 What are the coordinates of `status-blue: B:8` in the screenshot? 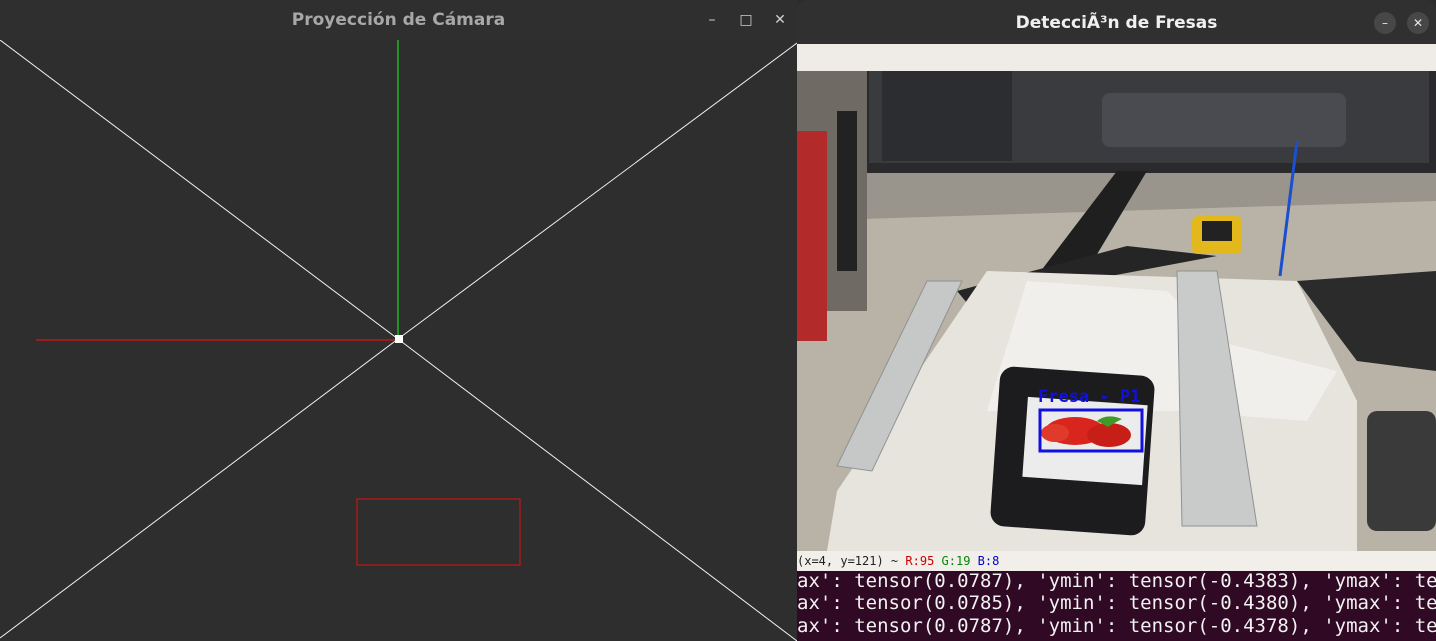 It's located at (988, 561).